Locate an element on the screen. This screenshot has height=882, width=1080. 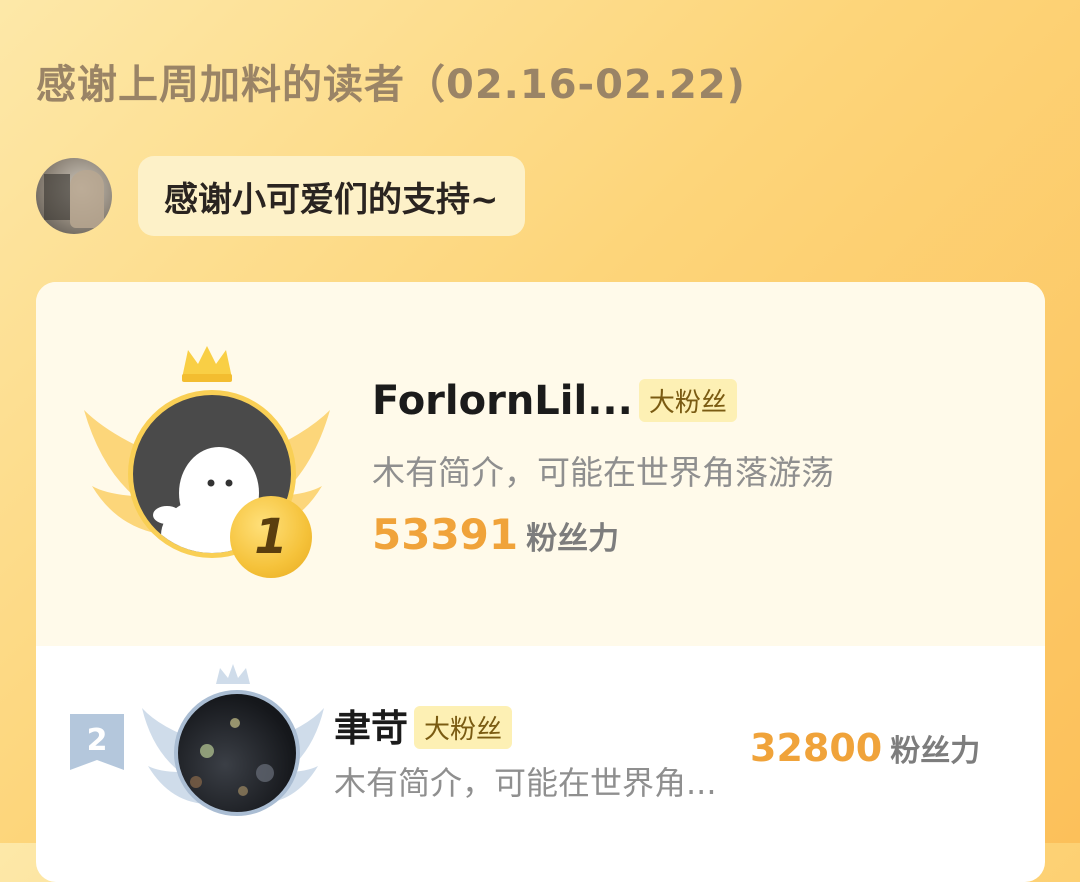
rank2-fan-power: 32800 粉丝力 is located at coordinates (865, 748).